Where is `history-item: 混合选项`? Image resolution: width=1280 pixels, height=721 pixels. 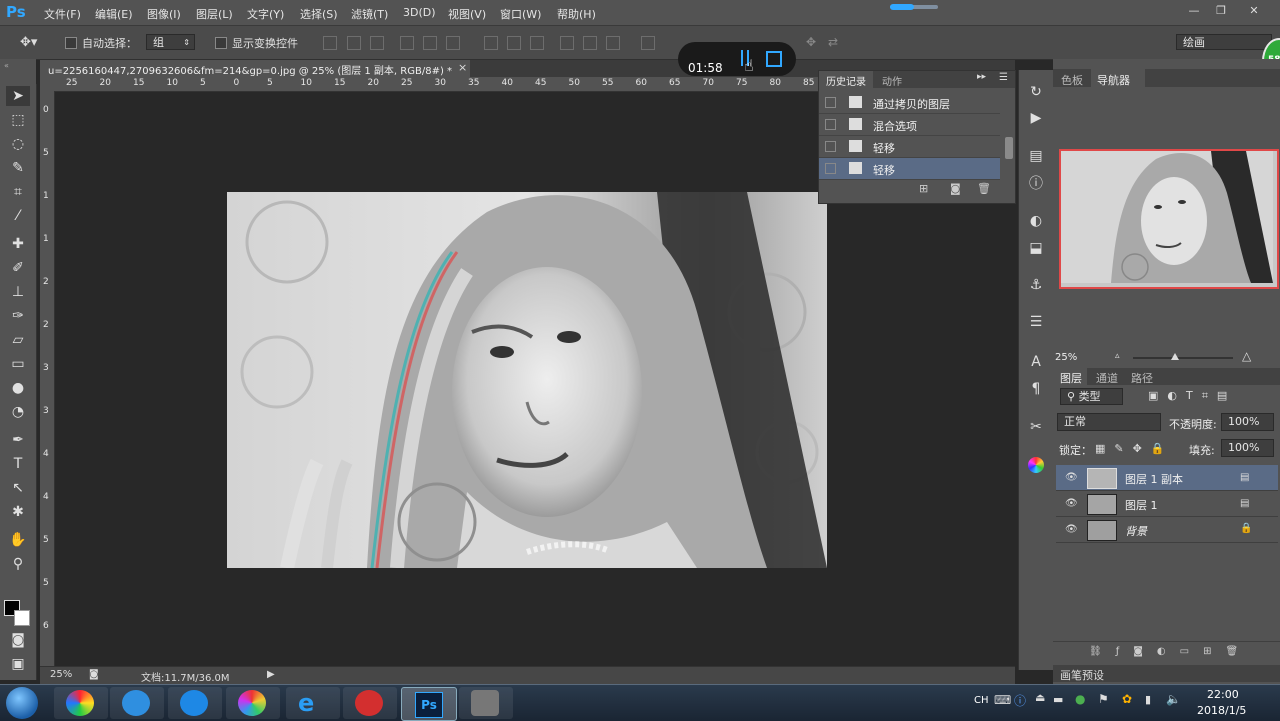 history-item: 混合选项 is located at coordinates (909, 125).